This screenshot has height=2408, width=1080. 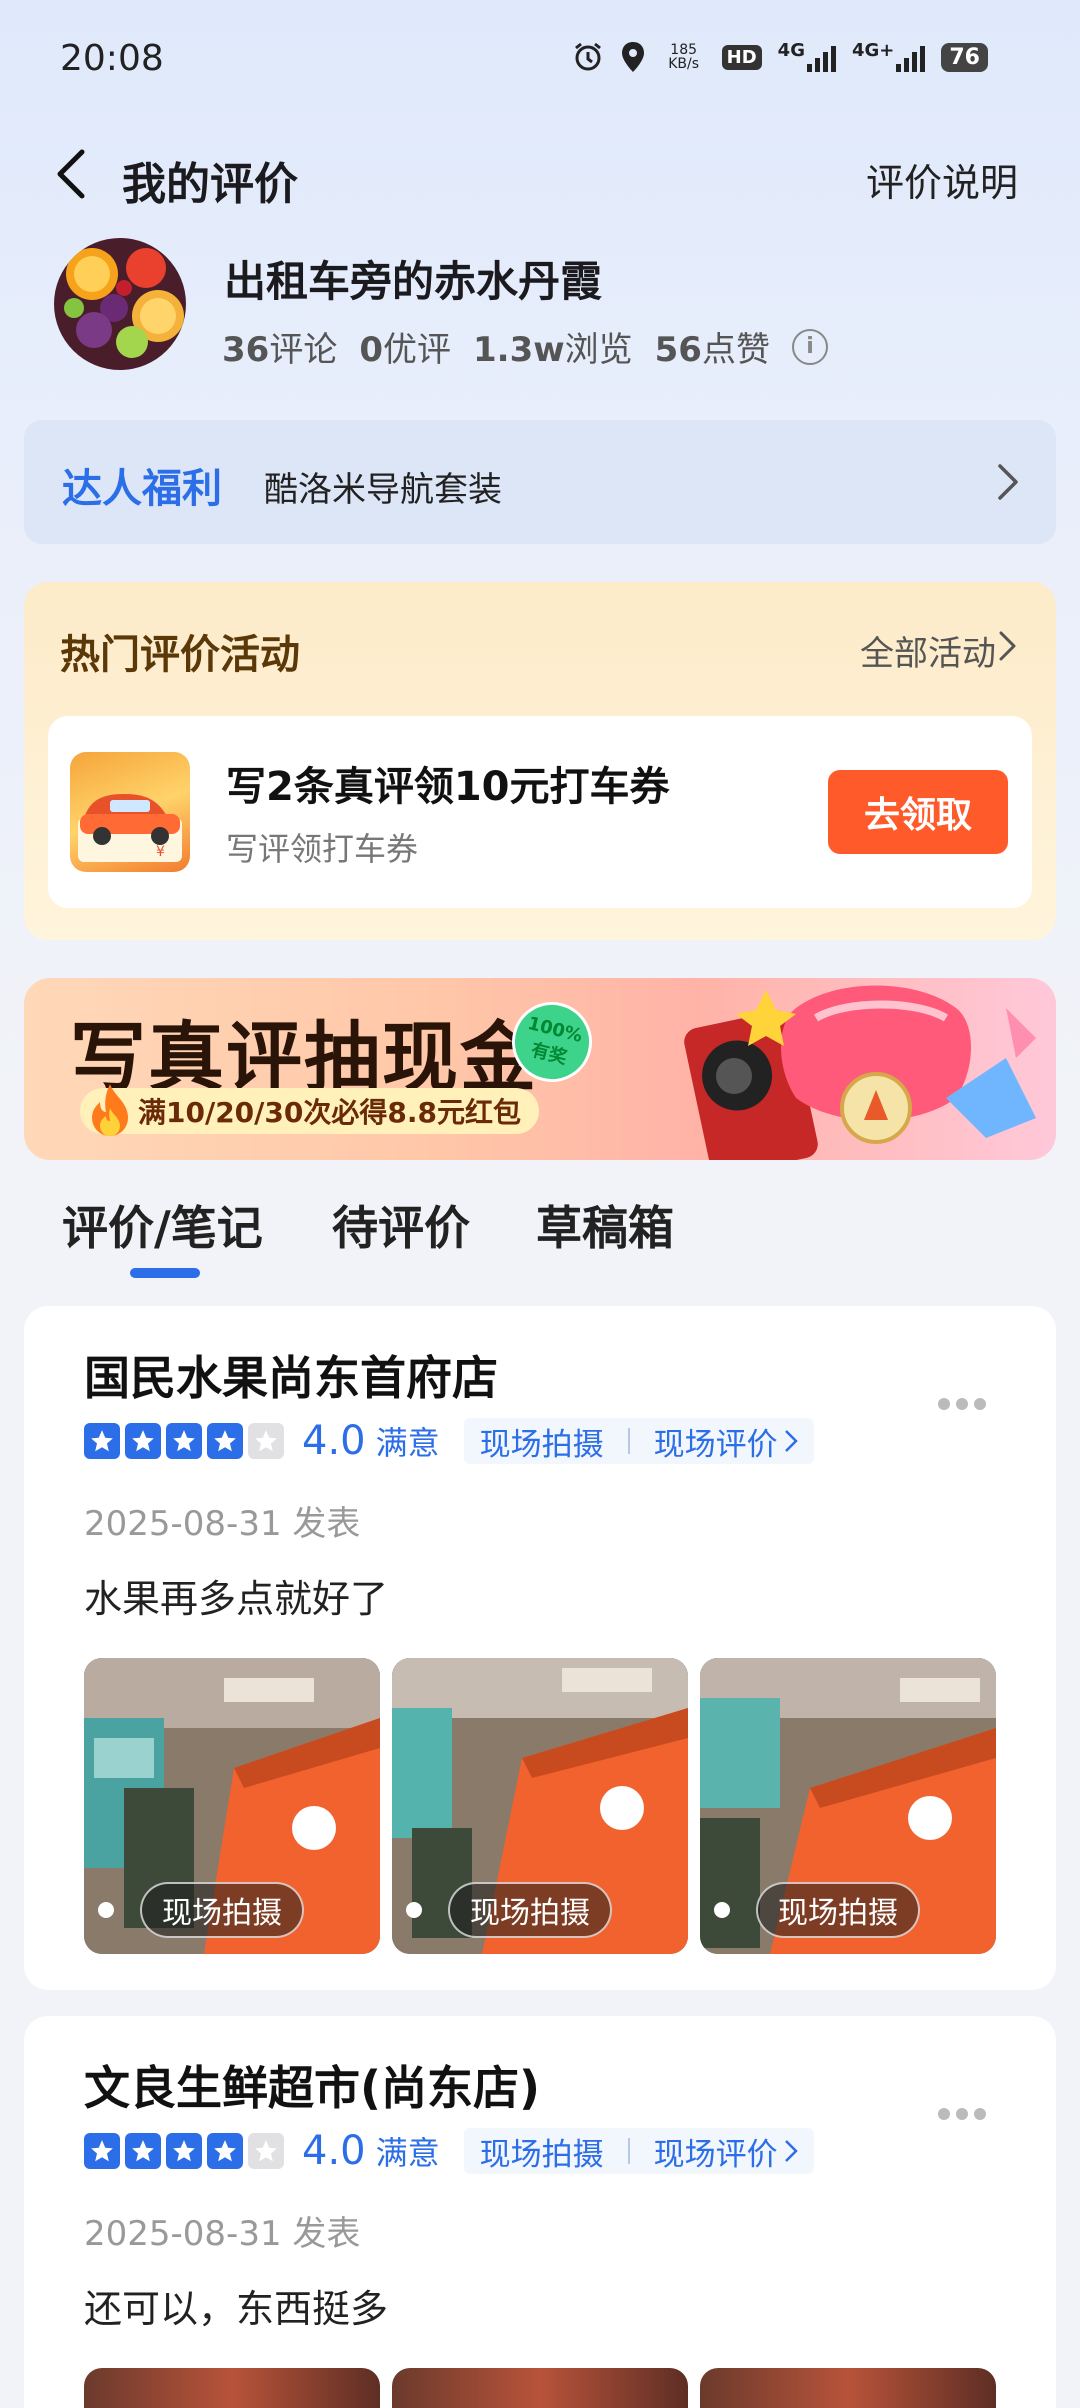 I want to click on stat-quality: 0优评, so click(x=405, y=350).